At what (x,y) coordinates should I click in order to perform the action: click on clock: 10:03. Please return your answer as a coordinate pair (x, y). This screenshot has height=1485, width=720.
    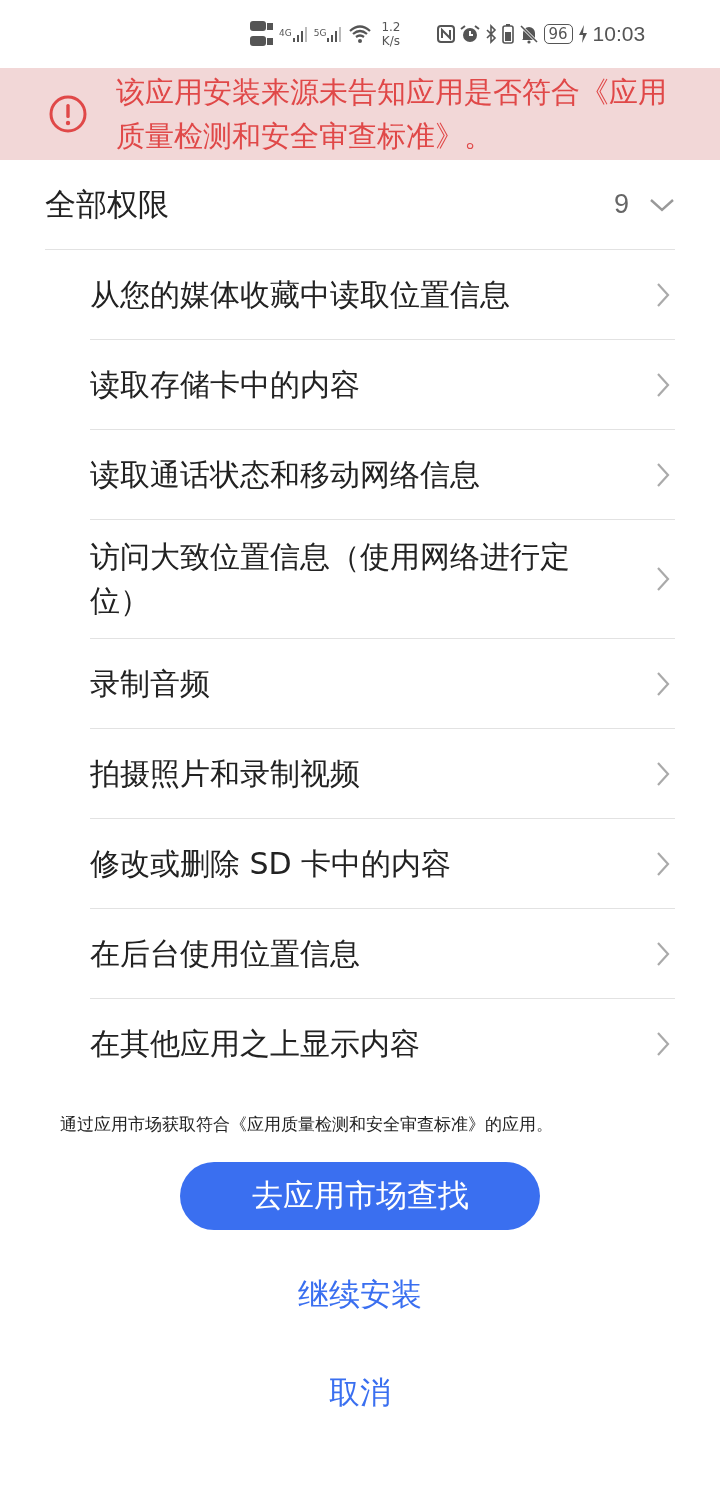
    Looking at the image, I should click on (619, 34).